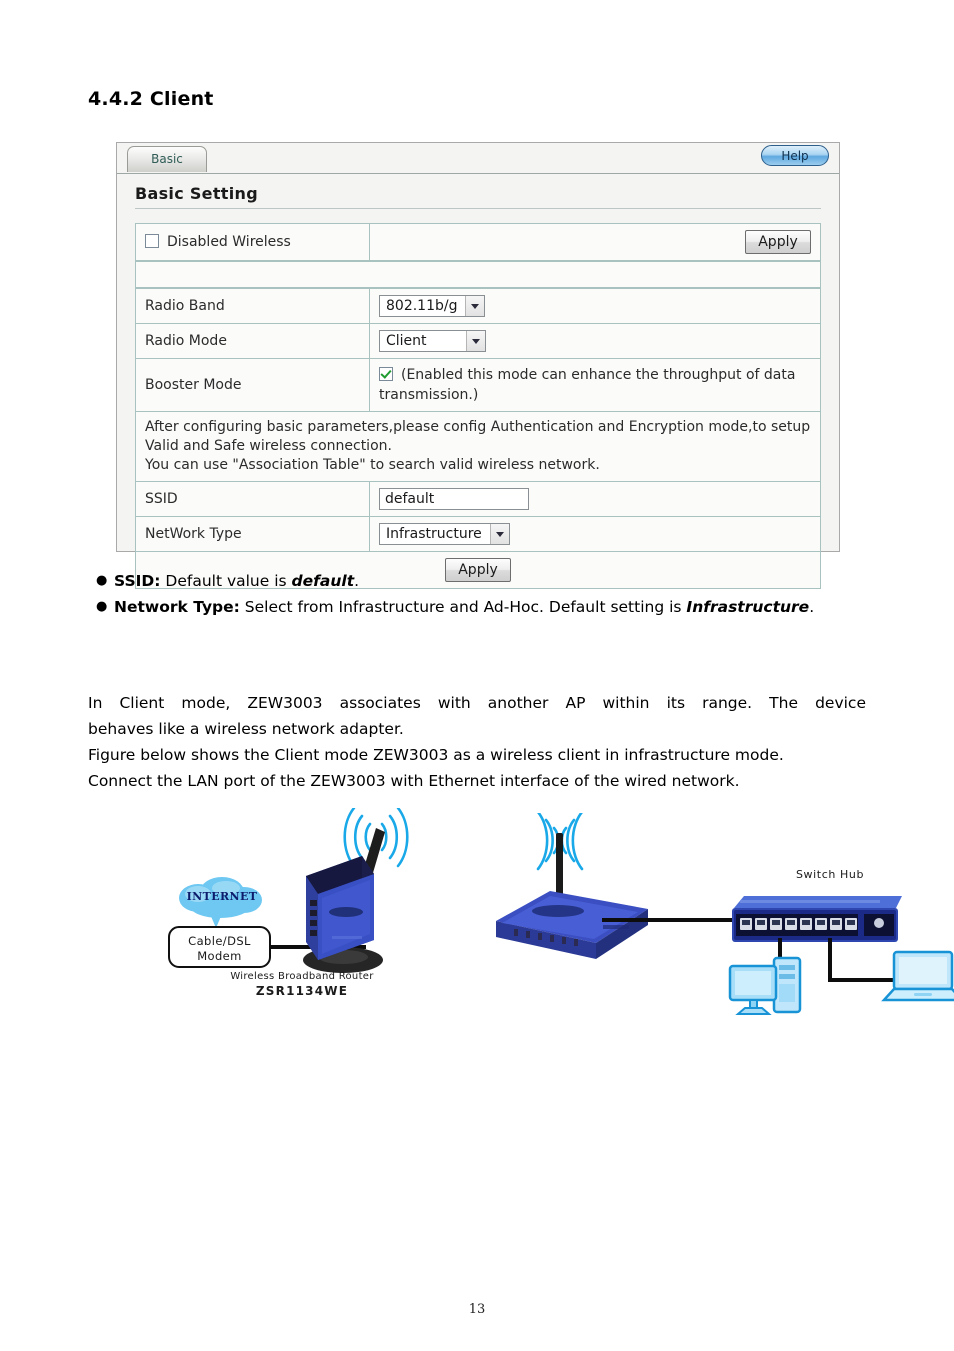 This screenshot has height=1351, width=954. Describe the element at coordinates (406, 341) in the screenshot. I see `radio-mode-value: Client` at that location.